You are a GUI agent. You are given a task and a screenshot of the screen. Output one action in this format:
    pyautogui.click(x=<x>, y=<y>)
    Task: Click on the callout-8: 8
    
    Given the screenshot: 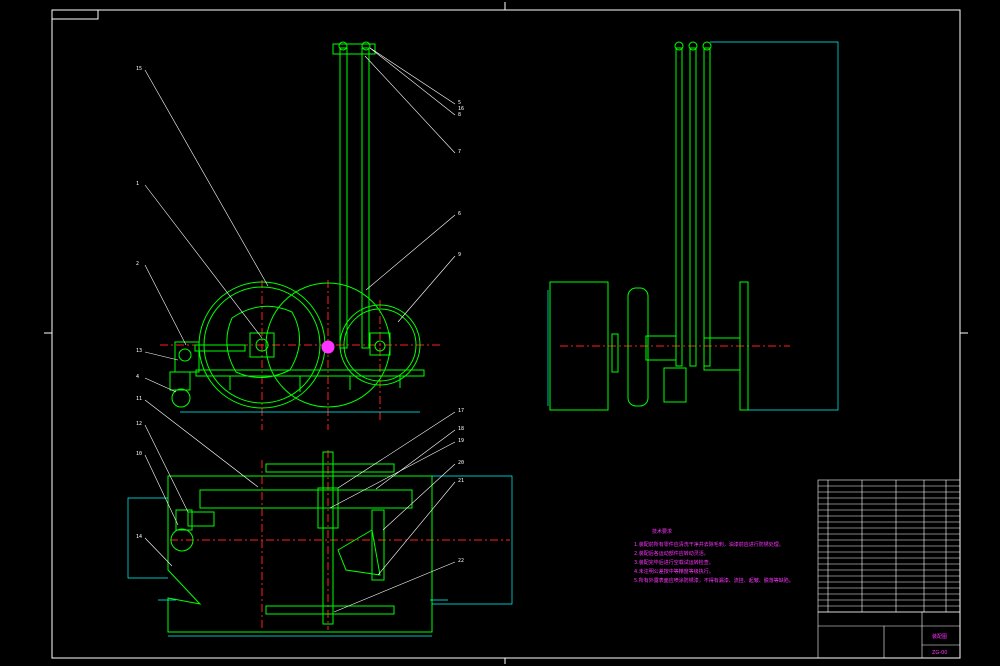 What is the action you would take?
    pyautogui.click(x=459, y=115)
    